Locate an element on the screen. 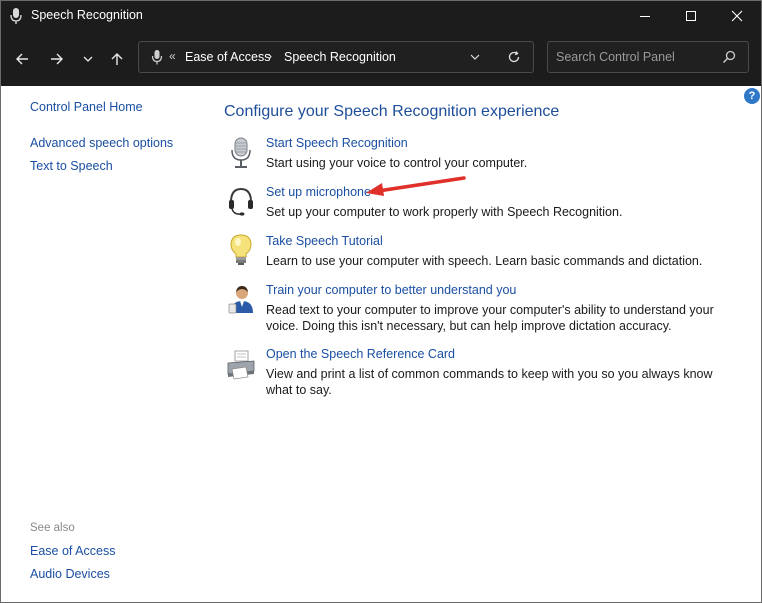 Image resolution: width=762 pixels, height=603 pixels. set-up-microphone-link: Set up microphone is located at coordinates (318, 192).